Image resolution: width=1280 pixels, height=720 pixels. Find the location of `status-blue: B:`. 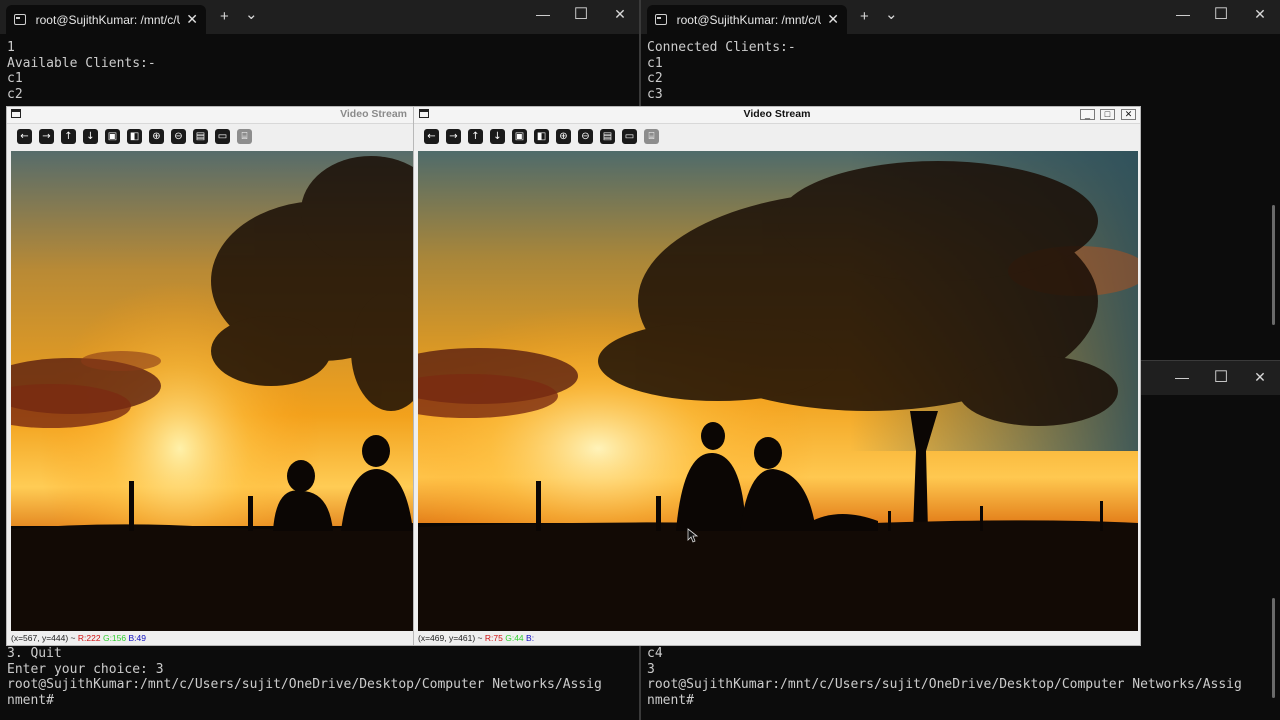

status-blue: B: is located at coordinates (530, 638).